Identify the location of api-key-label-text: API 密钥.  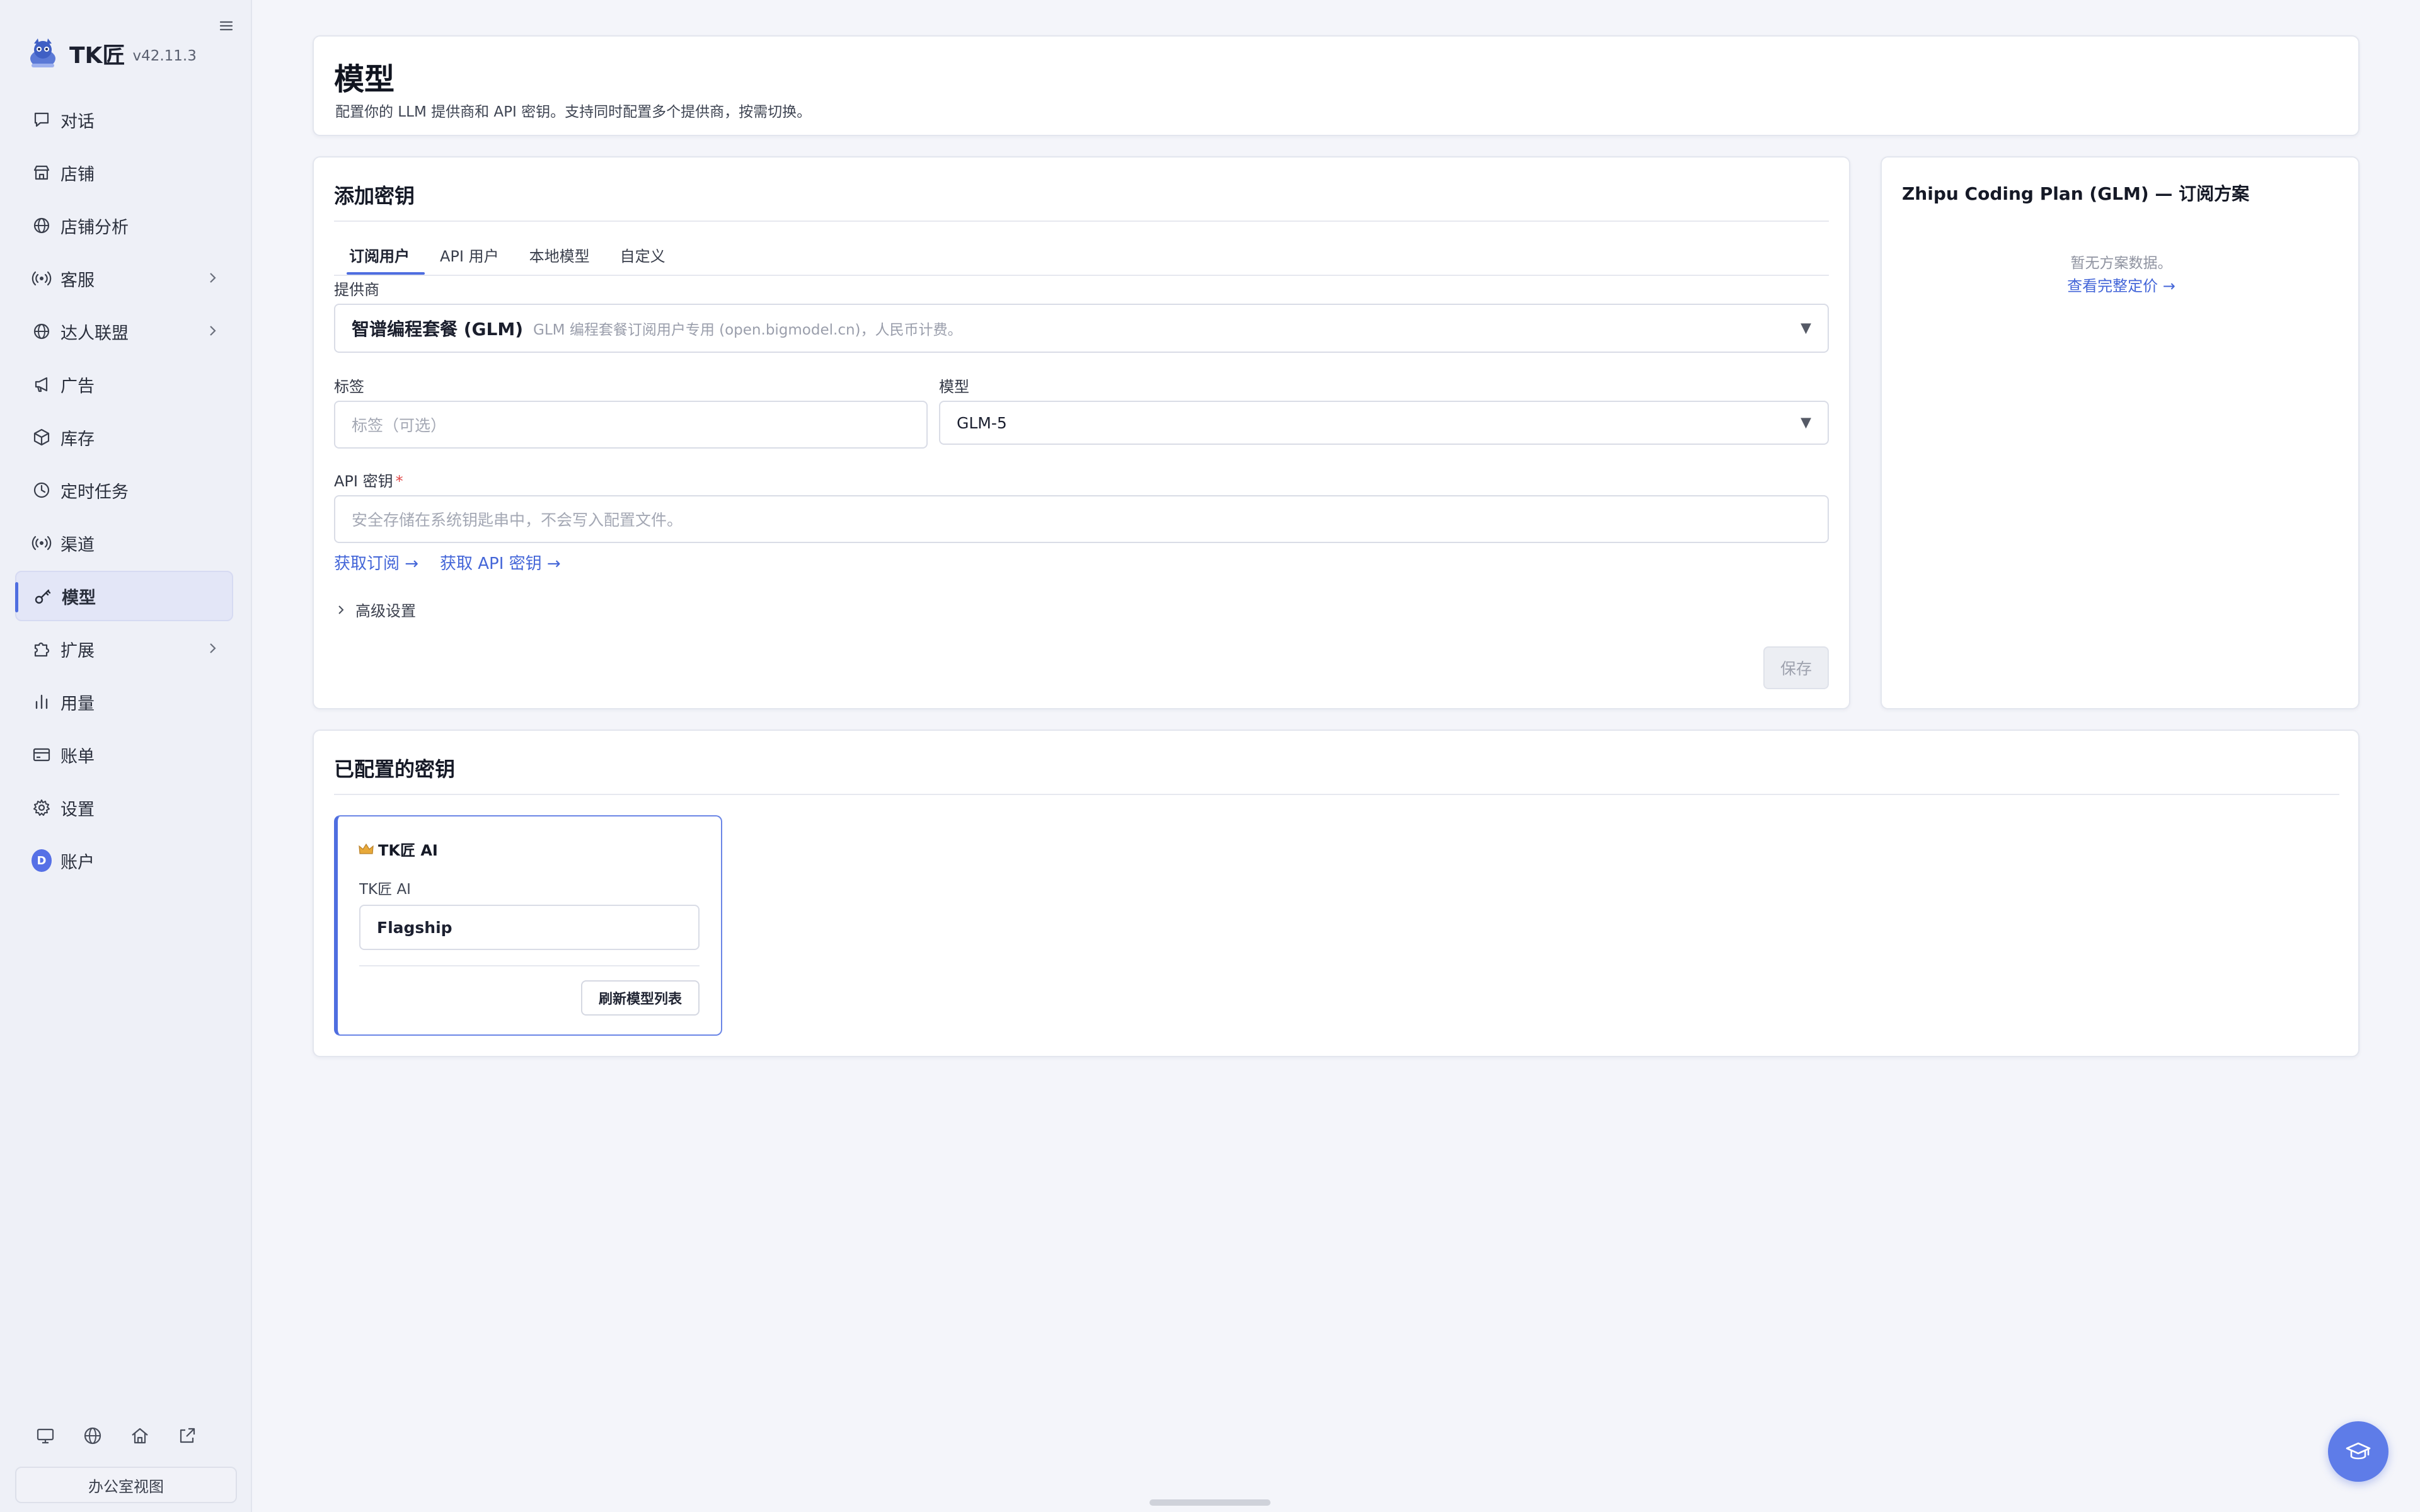
(364, 481).